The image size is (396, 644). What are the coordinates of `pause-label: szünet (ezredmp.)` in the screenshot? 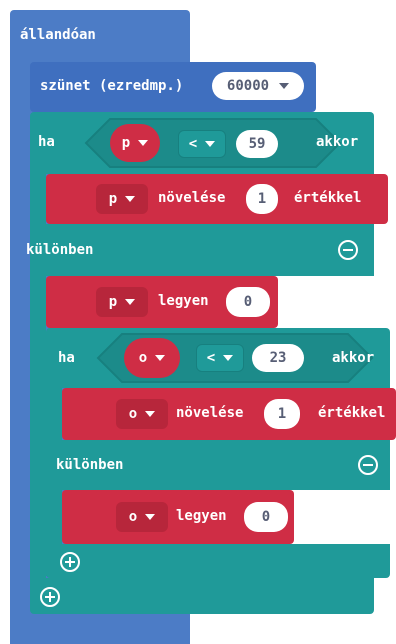 It's located at (112, 86).